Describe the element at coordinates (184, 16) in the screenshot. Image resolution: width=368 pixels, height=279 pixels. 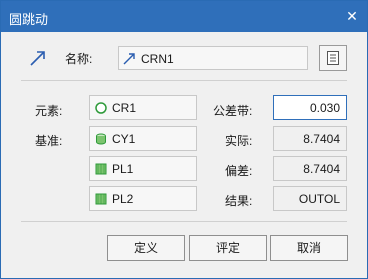
I see `title-bar: 圆跳动 ✕` at that location.